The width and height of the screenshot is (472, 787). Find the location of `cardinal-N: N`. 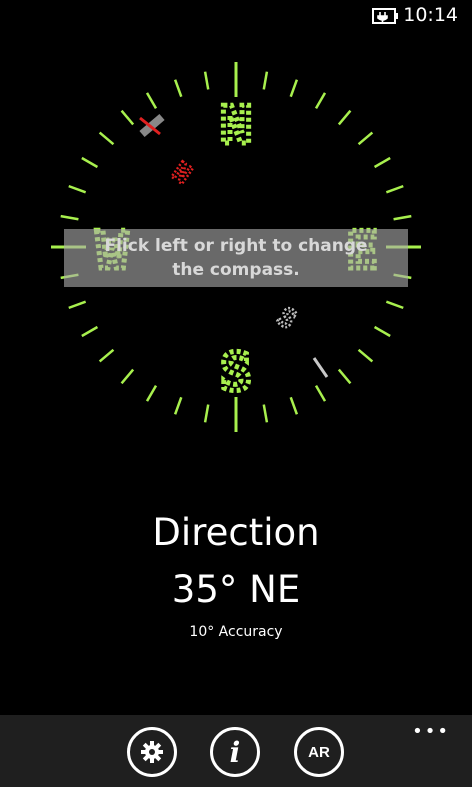

cardinal-N: N is located at coordinates (235, 126).